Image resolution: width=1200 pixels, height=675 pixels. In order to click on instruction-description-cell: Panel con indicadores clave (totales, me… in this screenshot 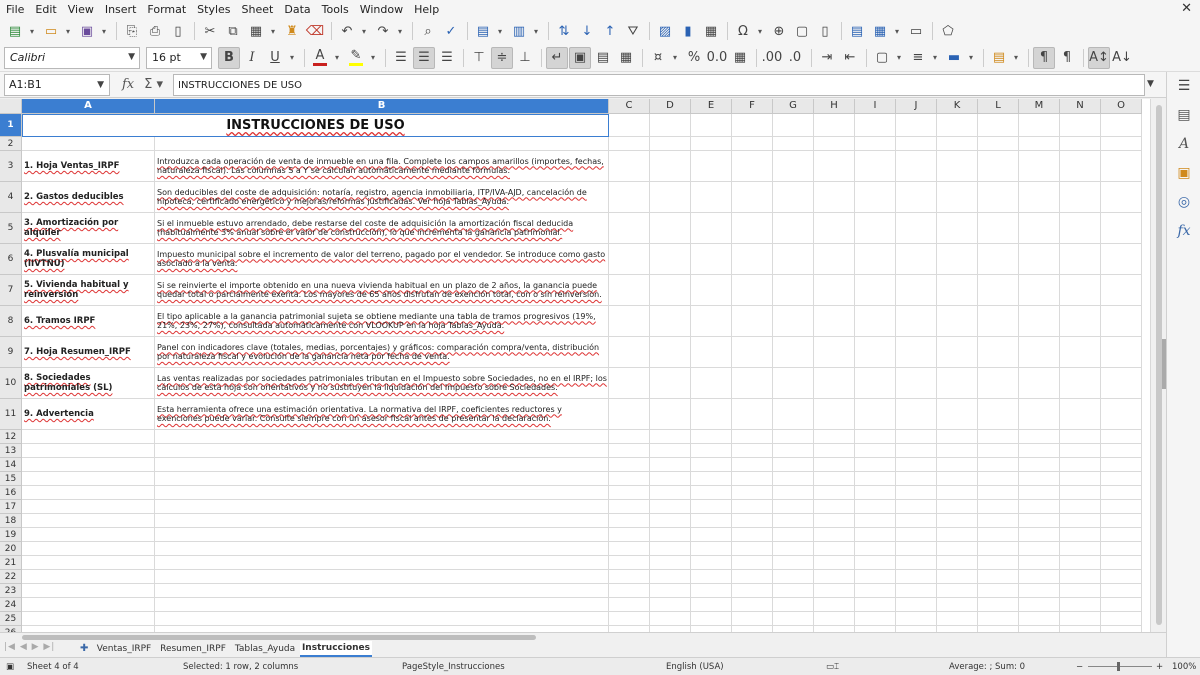, I will do `click(382, 352)`.